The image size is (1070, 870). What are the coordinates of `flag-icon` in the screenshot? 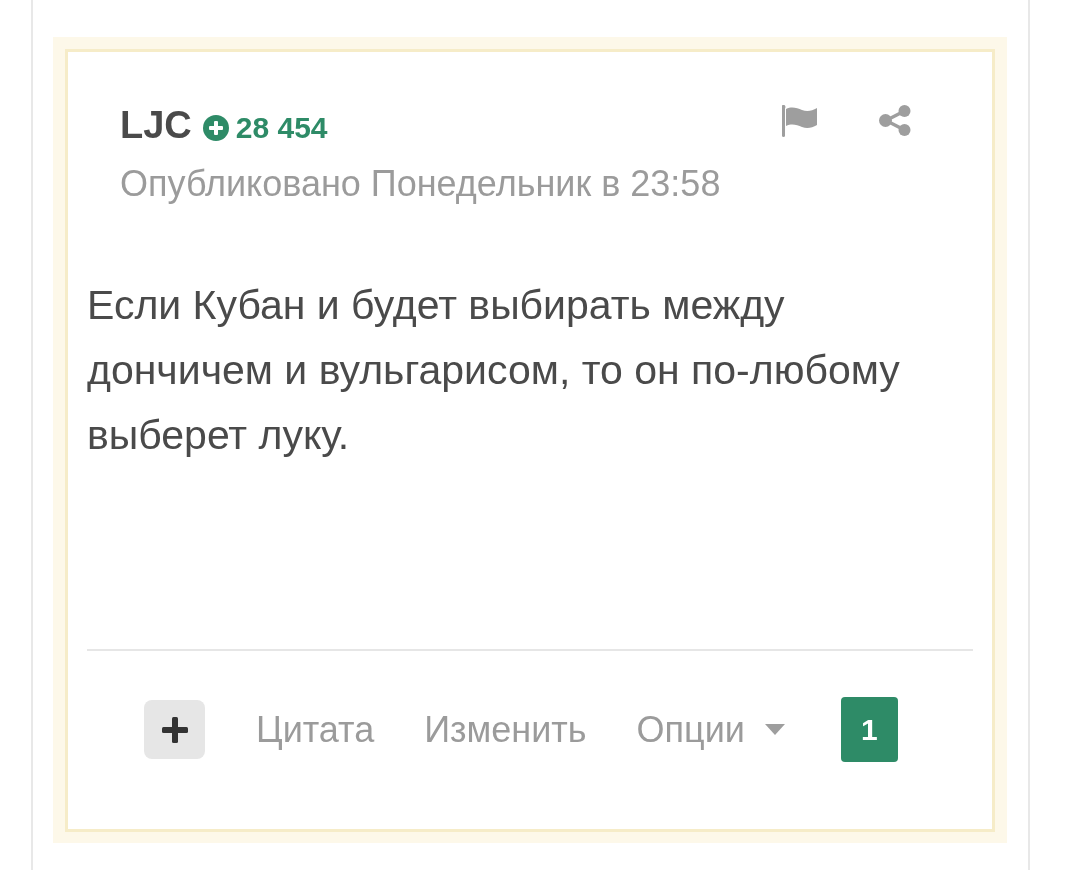 It's located at (799, 121).